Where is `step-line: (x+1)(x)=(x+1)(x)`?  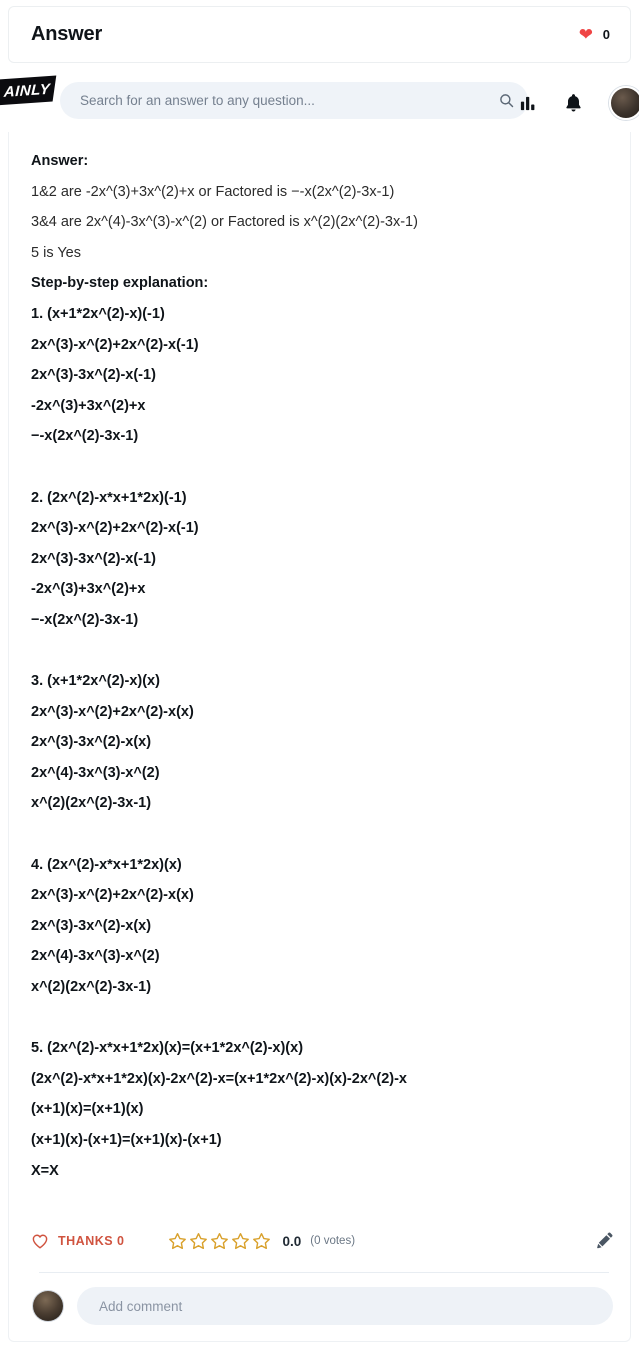
step-line: (x+1)(x)=(x+1)(x) is located at coordinates (87, 1109).